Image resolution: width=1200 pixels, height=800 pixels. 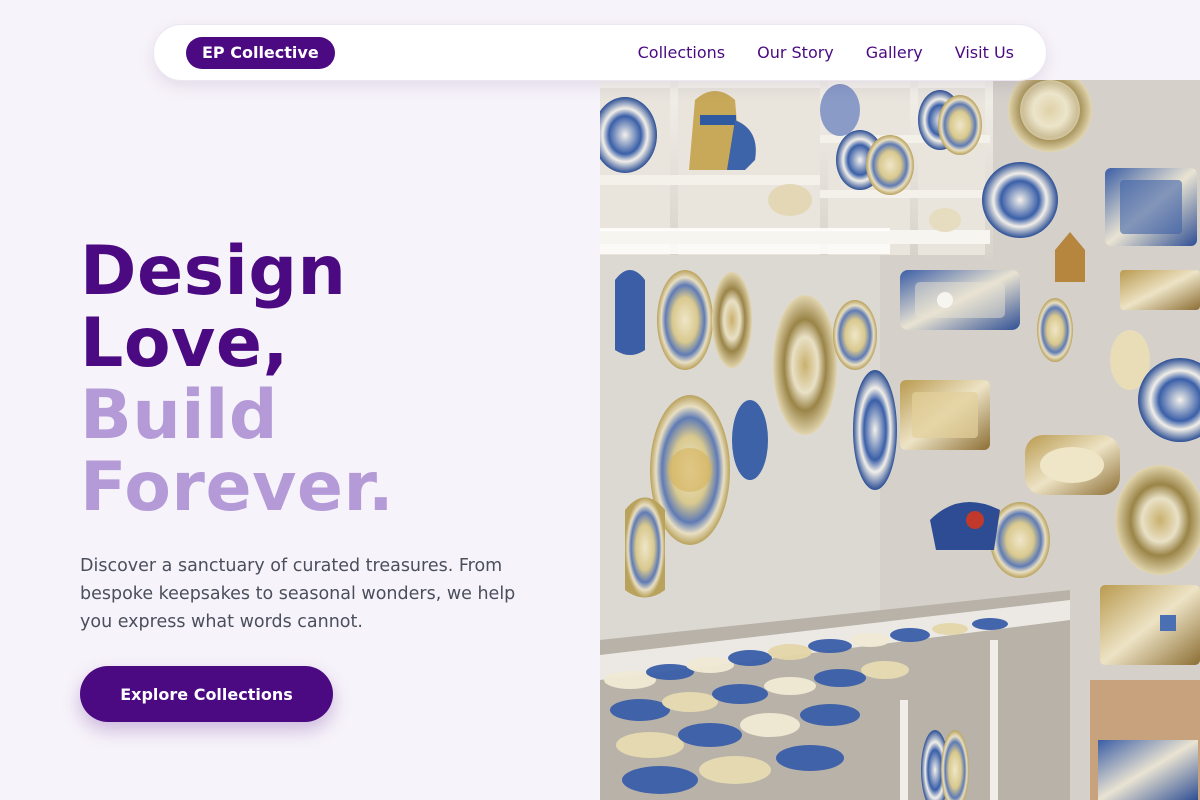 I want to click on nav-link-gallery: Gallery, so click(x=894, y=52).